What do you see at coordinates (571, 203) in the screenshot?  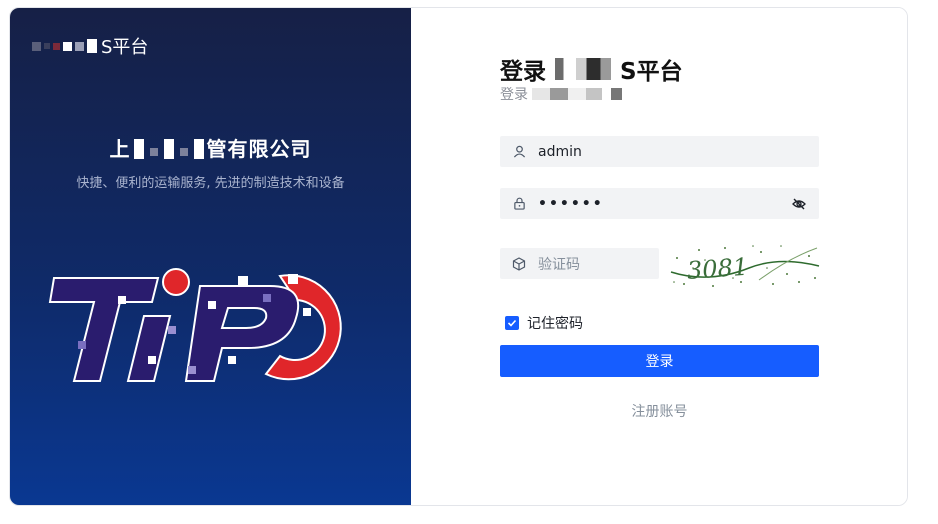 I see `password-value: ••••••` at bounding box center [571, 203].